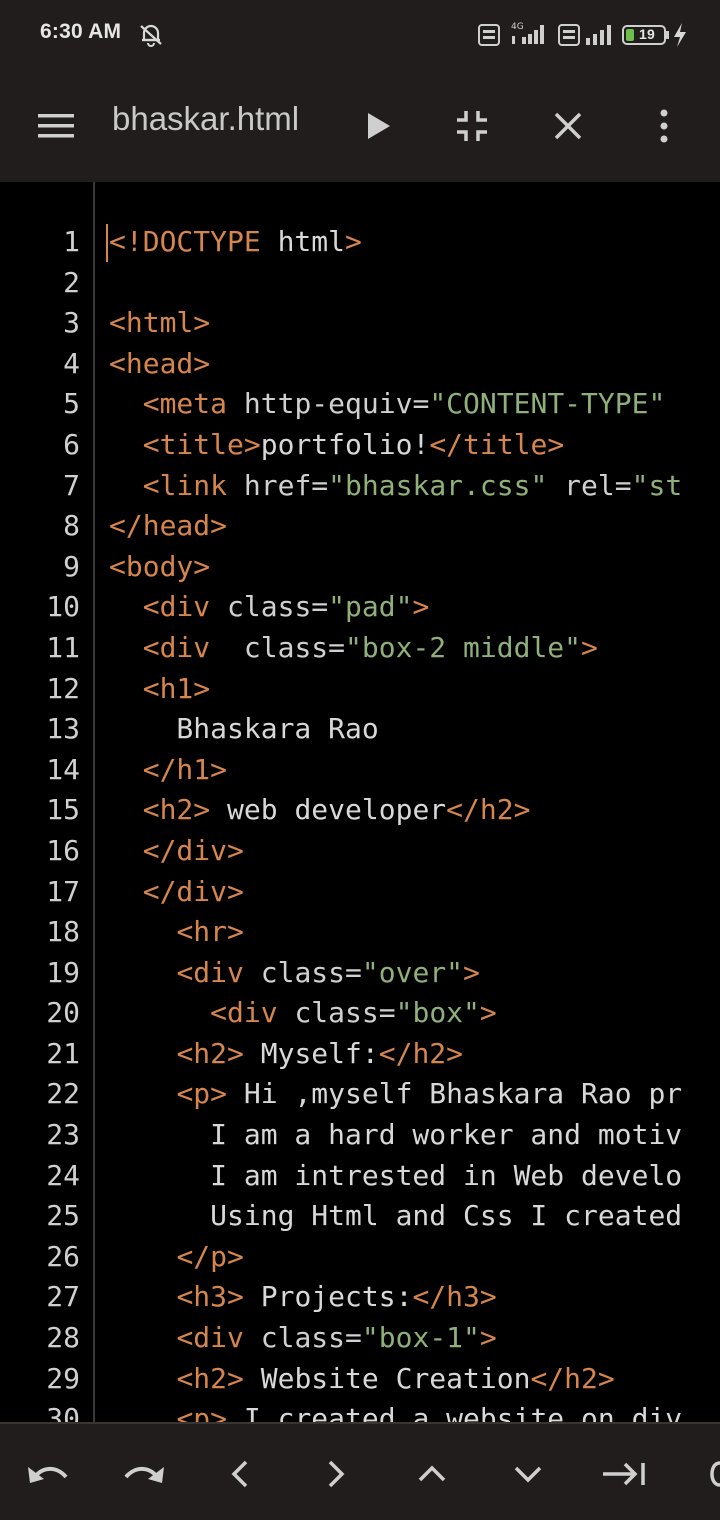  I want to click on code-line: <div class="box-1">, so click(395, 1338).